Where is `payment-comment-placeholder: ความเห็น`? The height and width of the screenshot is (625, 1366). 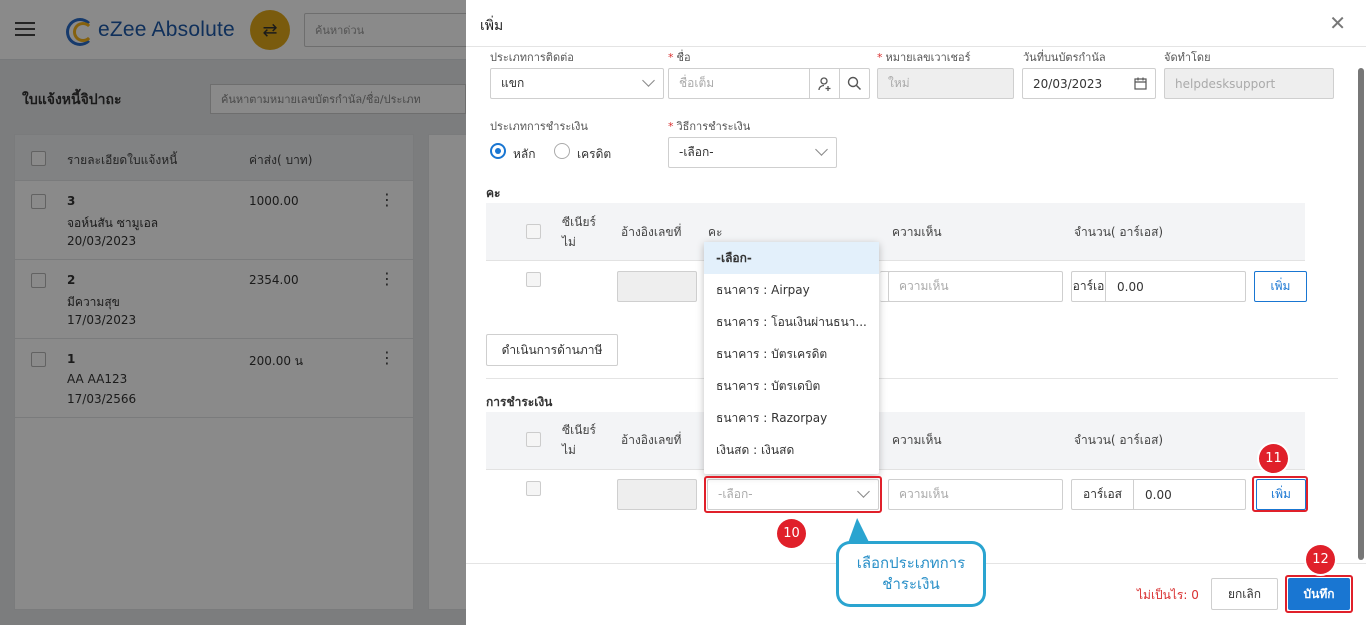 payment-comment-placeholder: ความเห็น is located at coordinates (924, 494).